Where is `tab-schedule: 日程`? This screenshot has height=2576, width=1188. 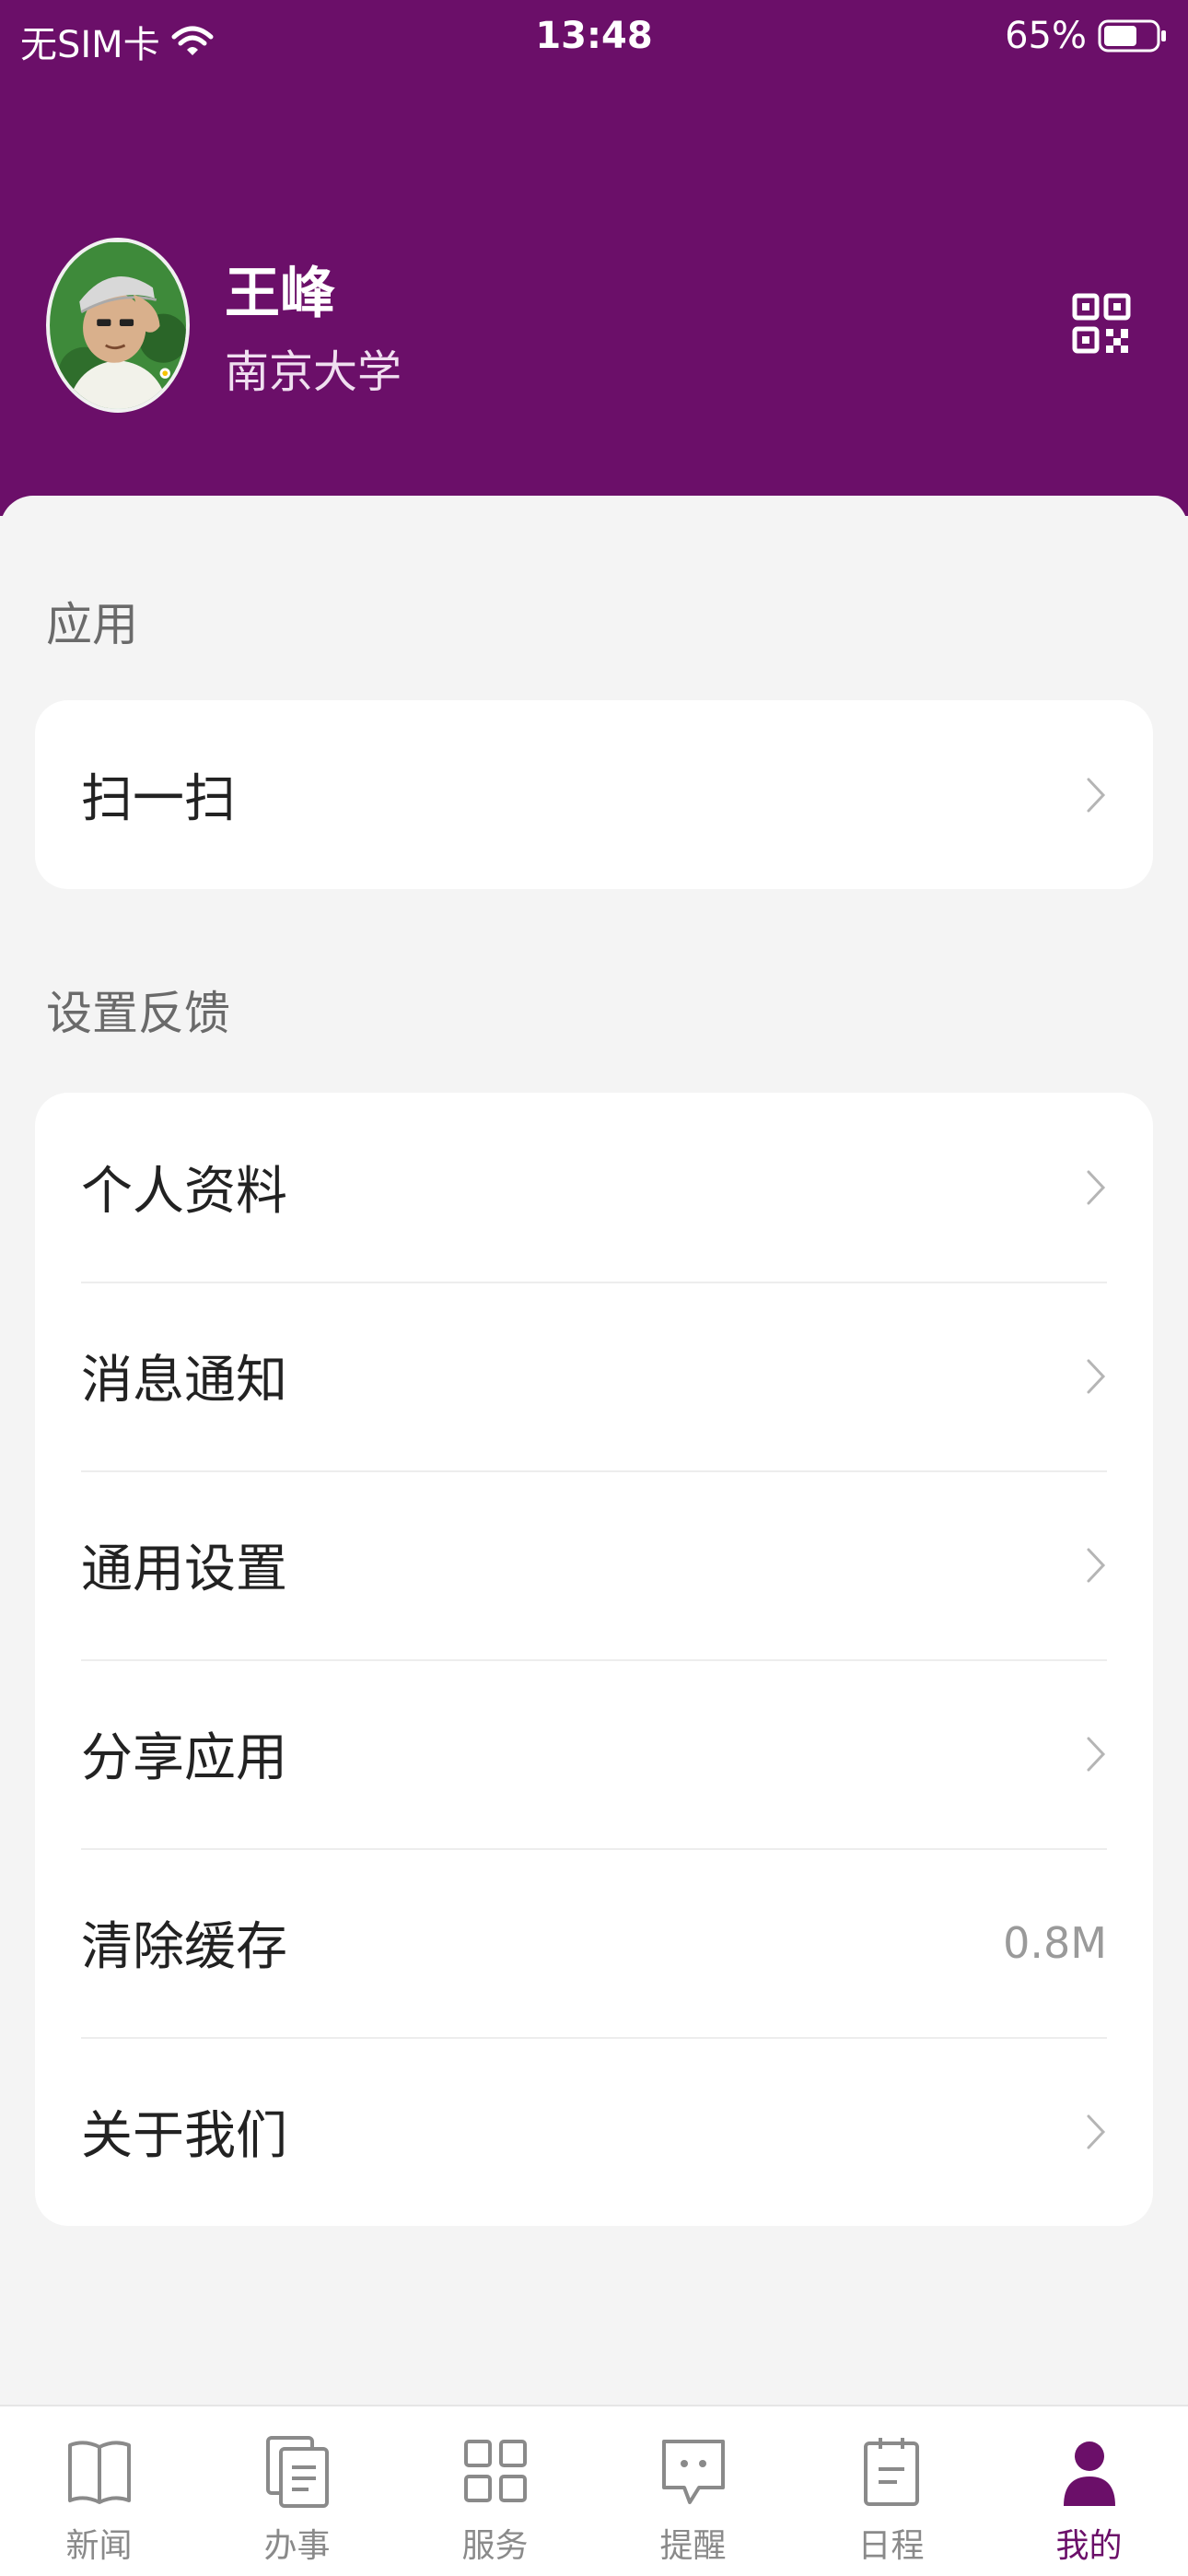
tab-schedule: 日程 is located at coordinates (891, 2491).